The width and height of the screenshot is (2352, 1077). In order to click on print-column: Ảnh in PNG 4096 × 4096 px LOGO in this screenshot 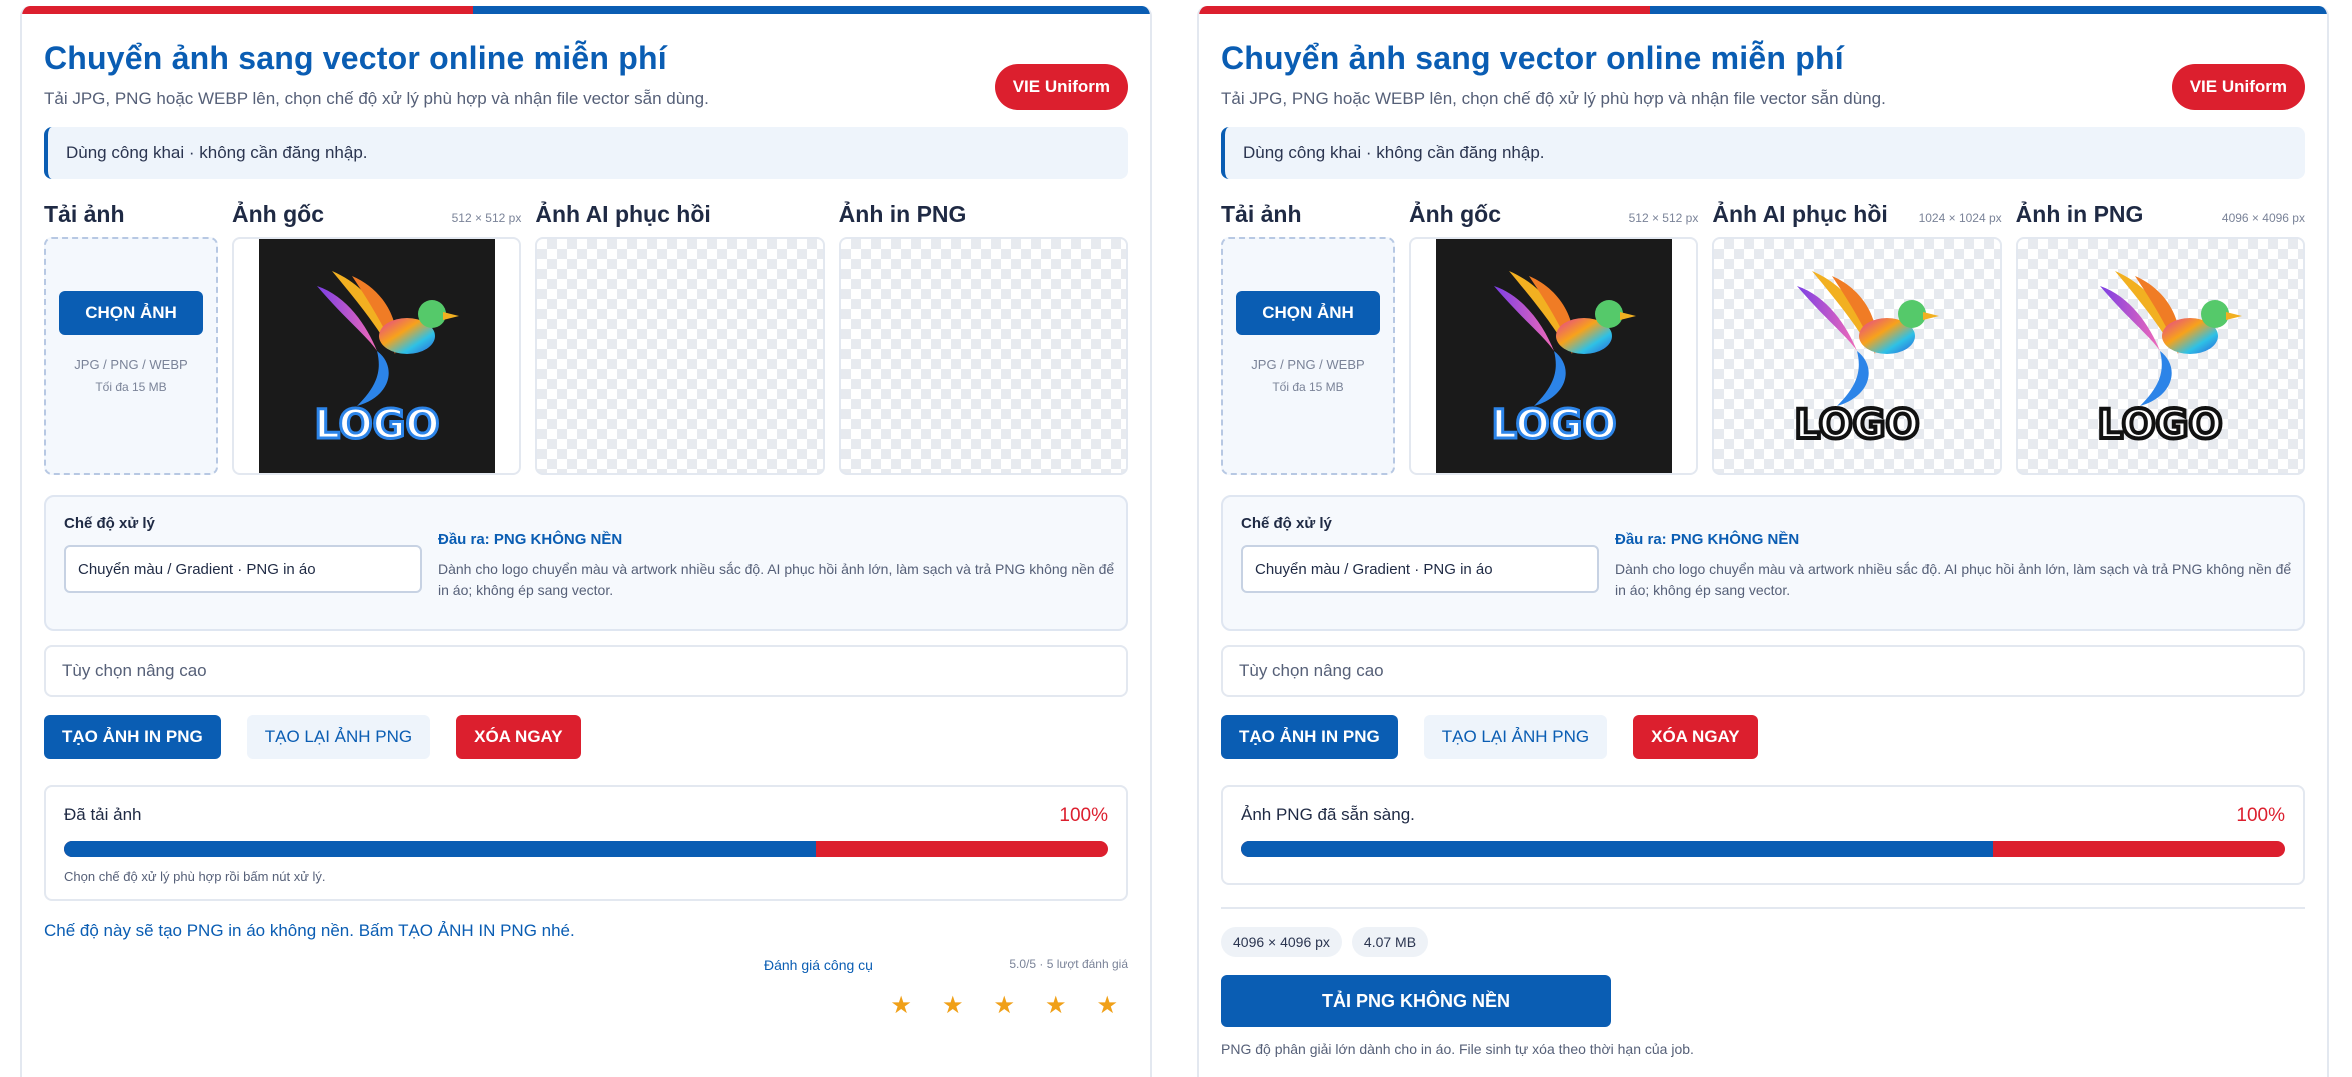, I will do `click(2160, 338)`.